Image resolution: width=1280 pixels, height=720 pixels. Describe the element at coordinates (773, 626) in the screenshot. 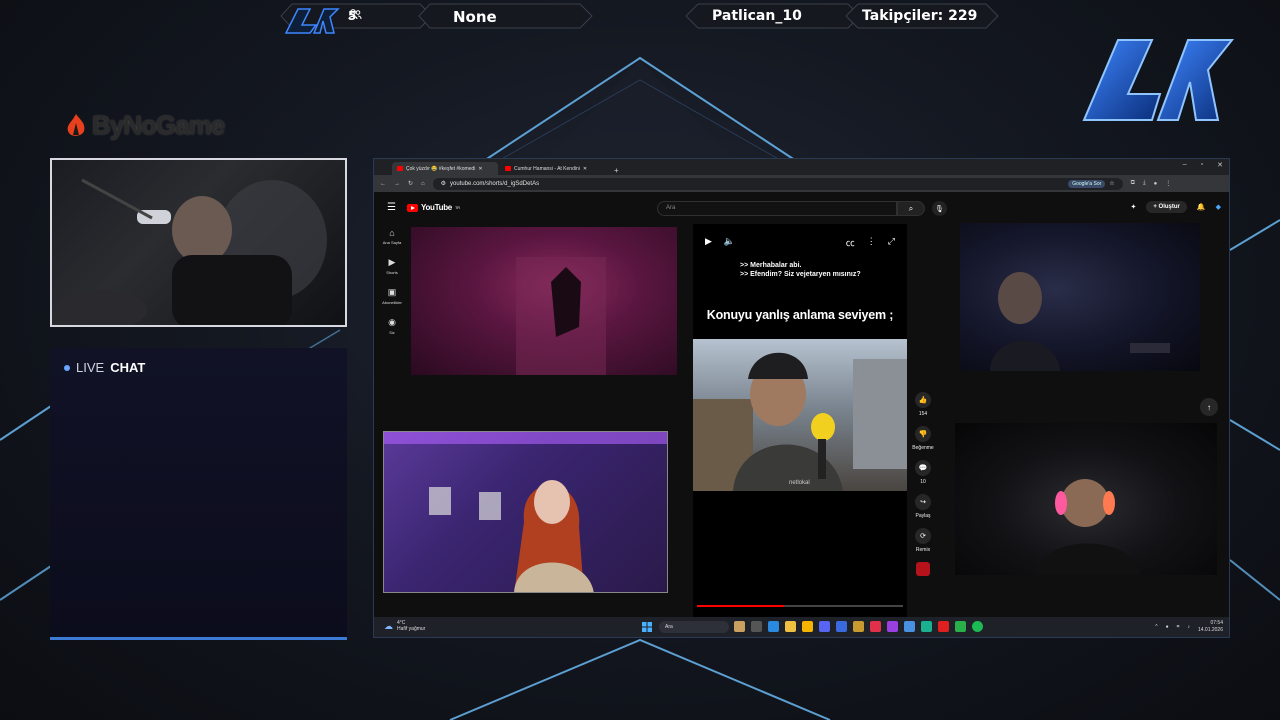

I see `edge-icon` at that location.